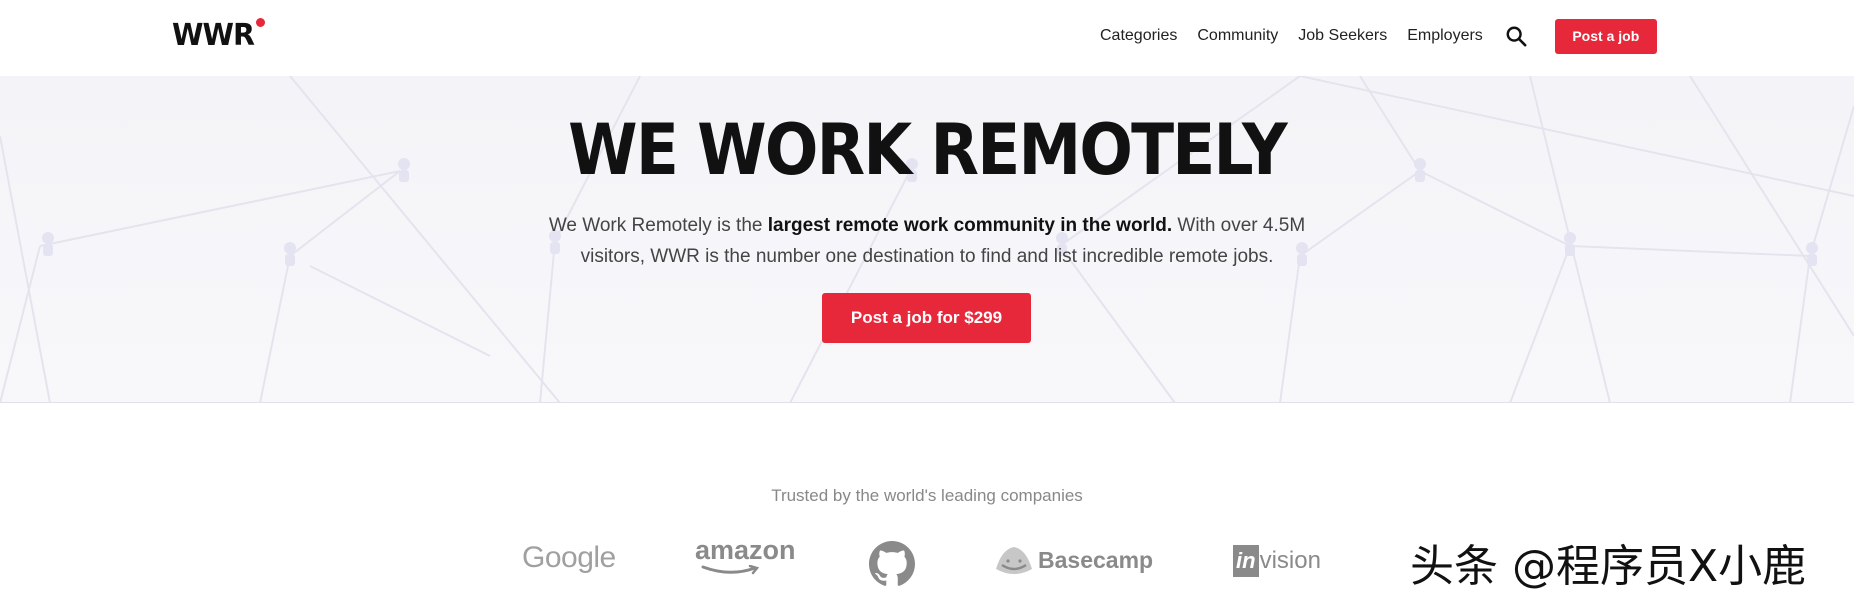 The height and width of the screenshot is (598, 1854). Describe the element at coordinates (1237, 36) in the screenshot. I see `nav-community: Community` at that location.